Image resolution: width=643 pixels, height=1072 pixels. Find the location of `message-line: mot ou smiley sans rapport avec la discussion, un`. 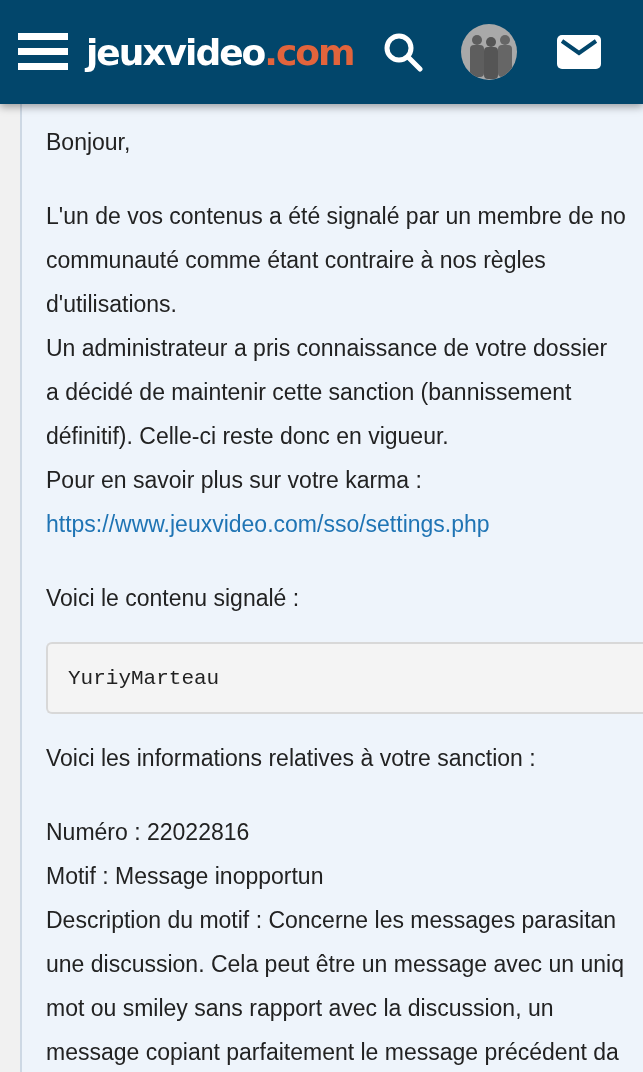

message-line: mot ou smiley sans rapport avec la discussion, un is located at coordinates (300, 1008).